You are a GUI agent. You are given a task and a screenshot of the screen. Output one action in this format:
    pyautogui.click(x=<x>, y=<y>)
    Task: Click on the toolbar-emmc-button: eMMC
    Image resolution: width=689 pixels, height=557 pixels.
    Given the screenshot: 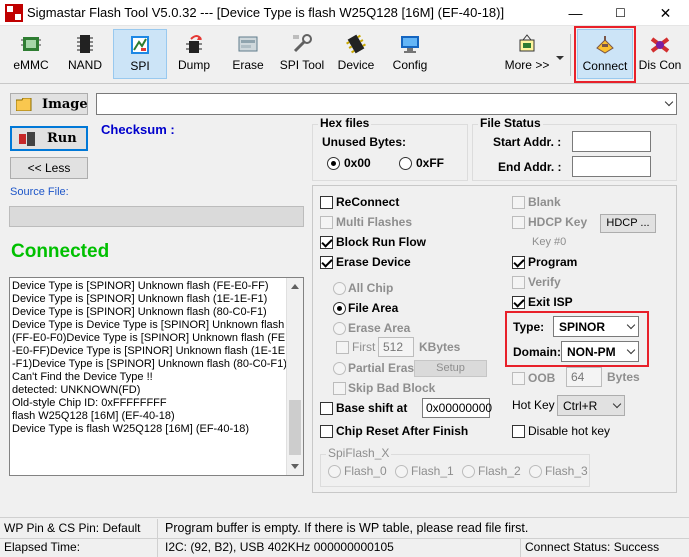 What is the action you would take?
    pyautogui.click(x=31, y=54)
    